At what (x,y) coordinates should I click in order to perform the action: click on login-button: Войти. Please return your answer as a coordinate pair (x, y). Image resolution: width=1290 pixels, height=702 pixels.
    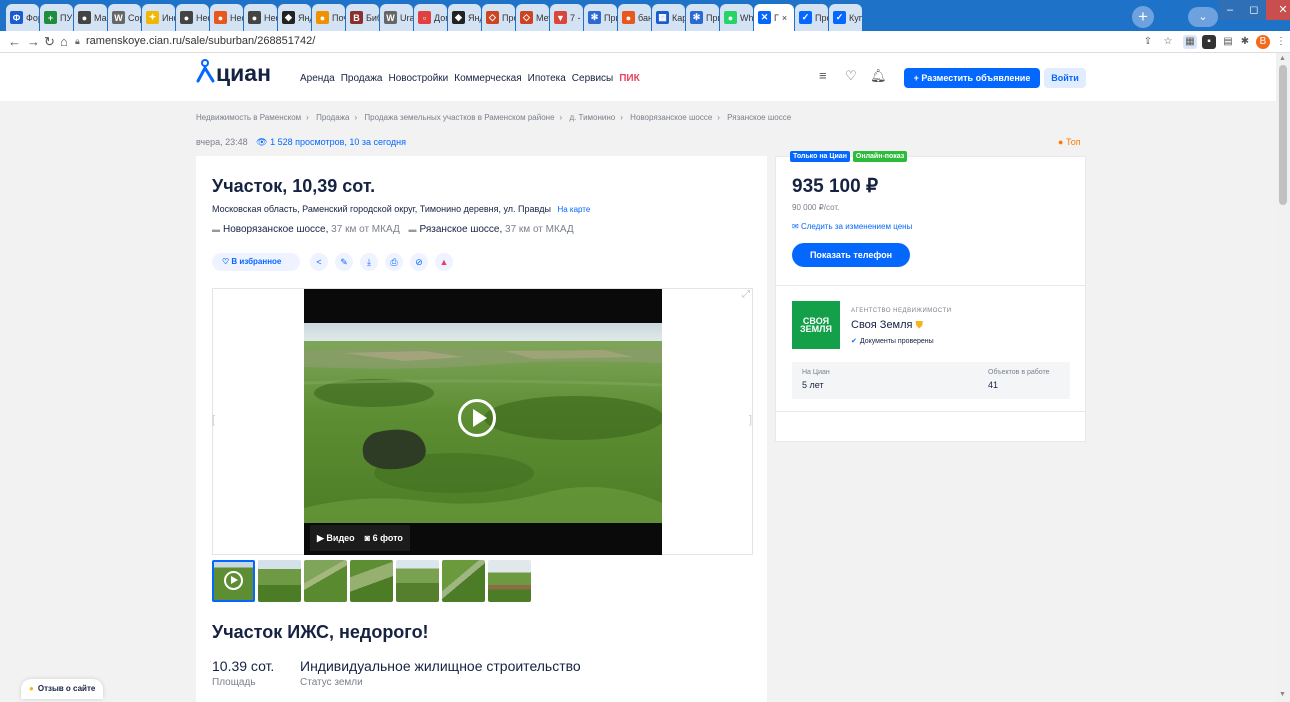
    Looking at the image, I should click on (1065, 78).